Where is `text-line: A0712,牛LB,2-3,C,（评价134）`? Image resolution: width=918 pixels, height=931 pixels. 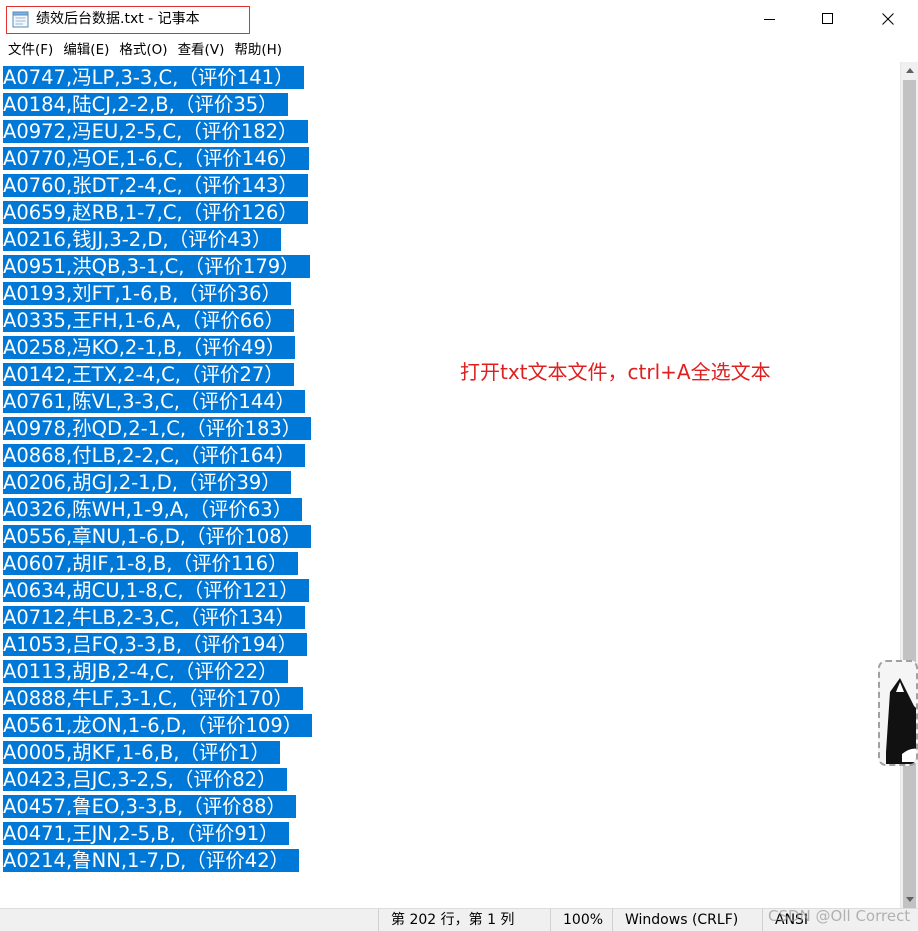 text-line: A0712,牛LB,2-3,C,（评价134） is located at coordinates (157, 617).